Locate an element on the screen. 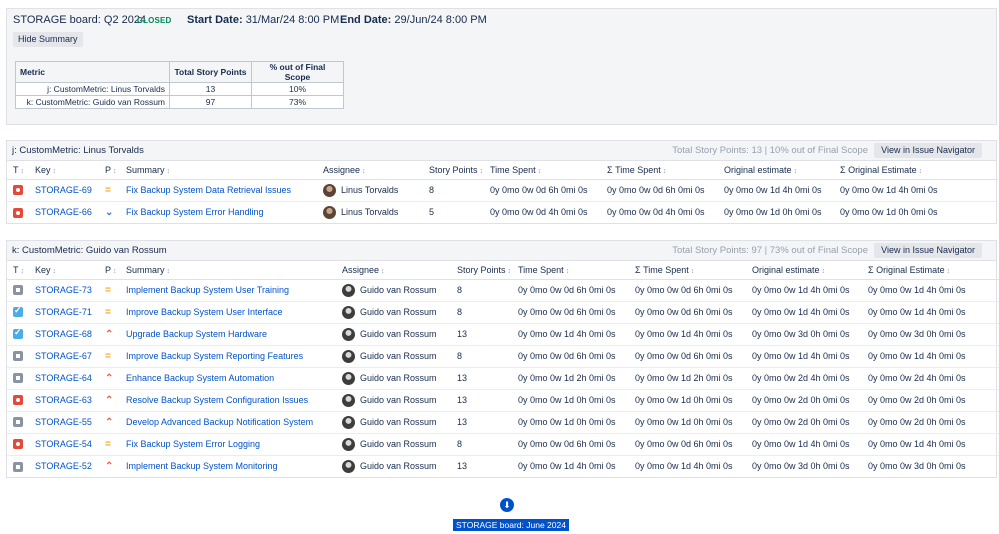 The height and width of the screenshot is (534, 999). next-board-link: STORAGE board: June 2024 is located at coordinates (511, 525).